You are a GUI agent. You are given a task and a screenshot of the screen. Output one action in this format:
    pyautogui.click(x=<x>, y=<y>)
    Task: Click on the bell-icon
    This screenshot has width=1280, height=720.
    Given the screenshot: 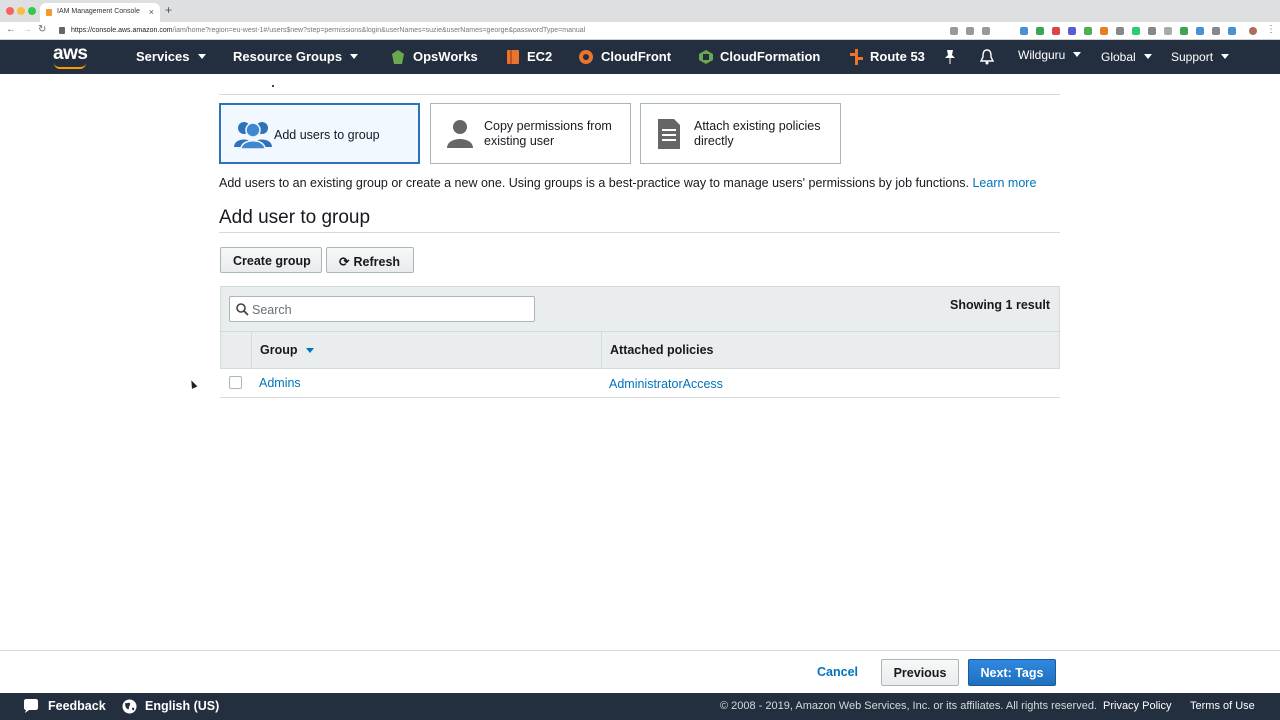 What is the action you would take?
    pyautogui.click(x=987, y=57)
    